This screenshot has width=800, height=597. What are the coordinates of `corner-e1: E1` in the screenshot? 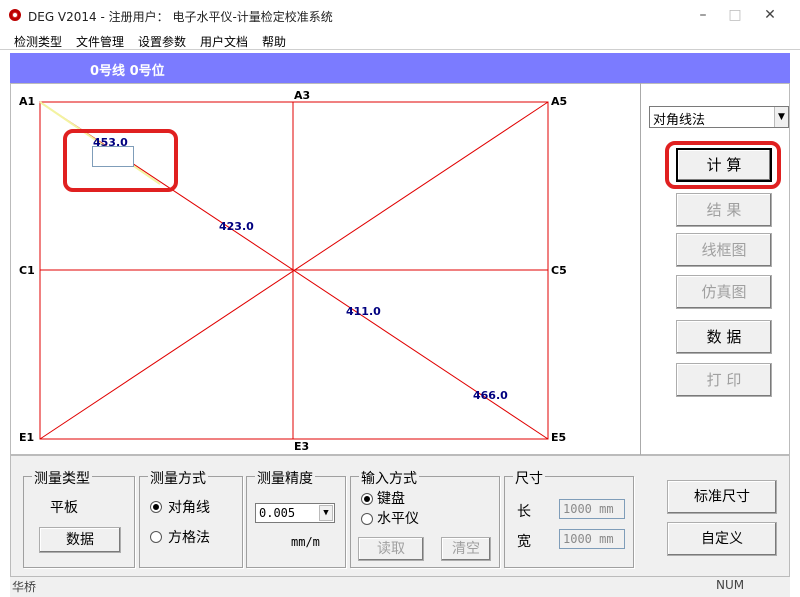 It's located at (27, 437).